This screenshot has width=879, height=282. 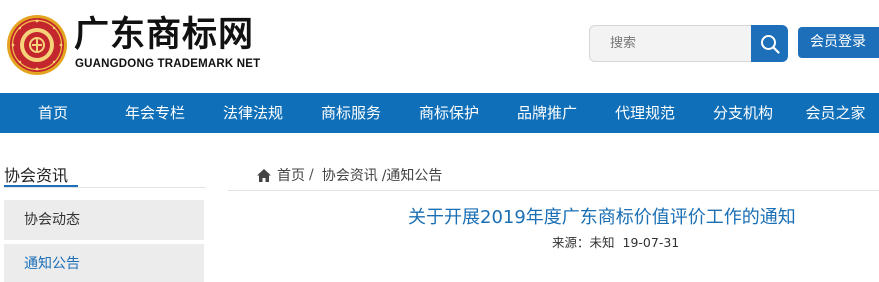 I want to click on sidebar-heading: 协会资讯, so click(x=36, y=175).